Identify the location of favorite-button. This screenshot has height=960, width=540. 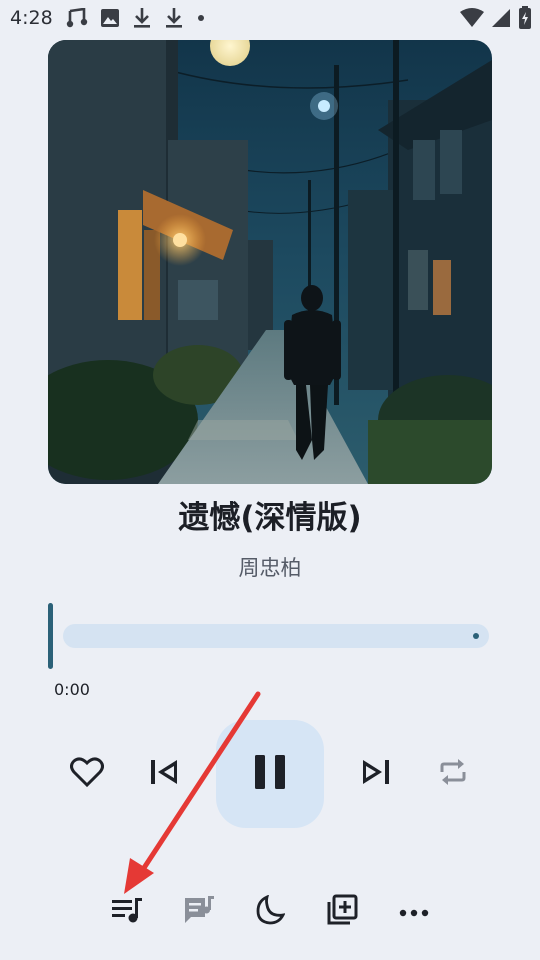
(87, 774).